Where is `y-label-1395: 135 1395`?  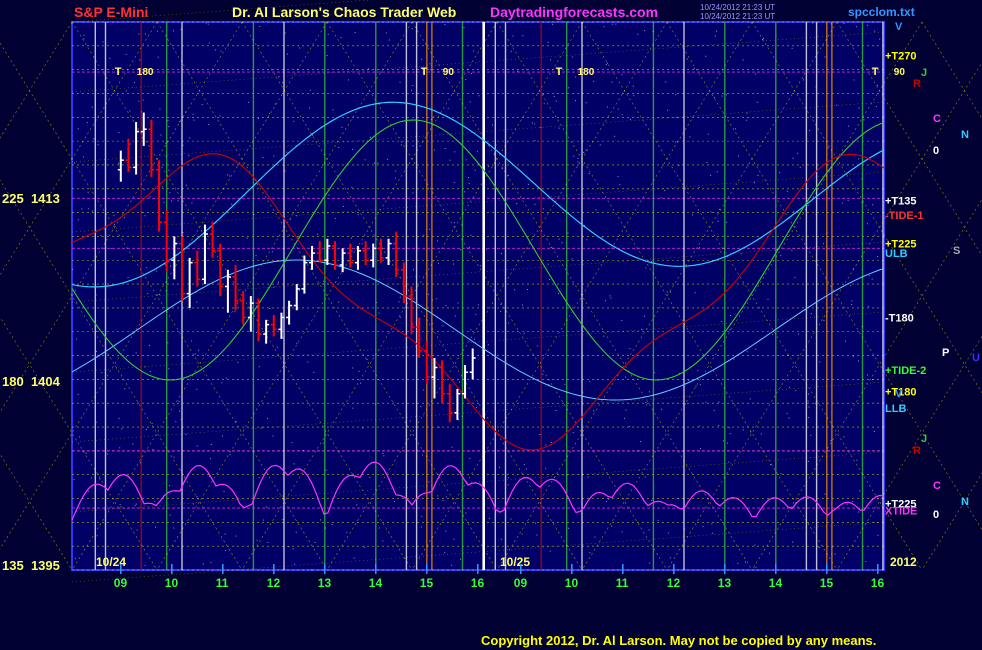 y-label-1395: 135 1395 is located at coordinates (31, 565).